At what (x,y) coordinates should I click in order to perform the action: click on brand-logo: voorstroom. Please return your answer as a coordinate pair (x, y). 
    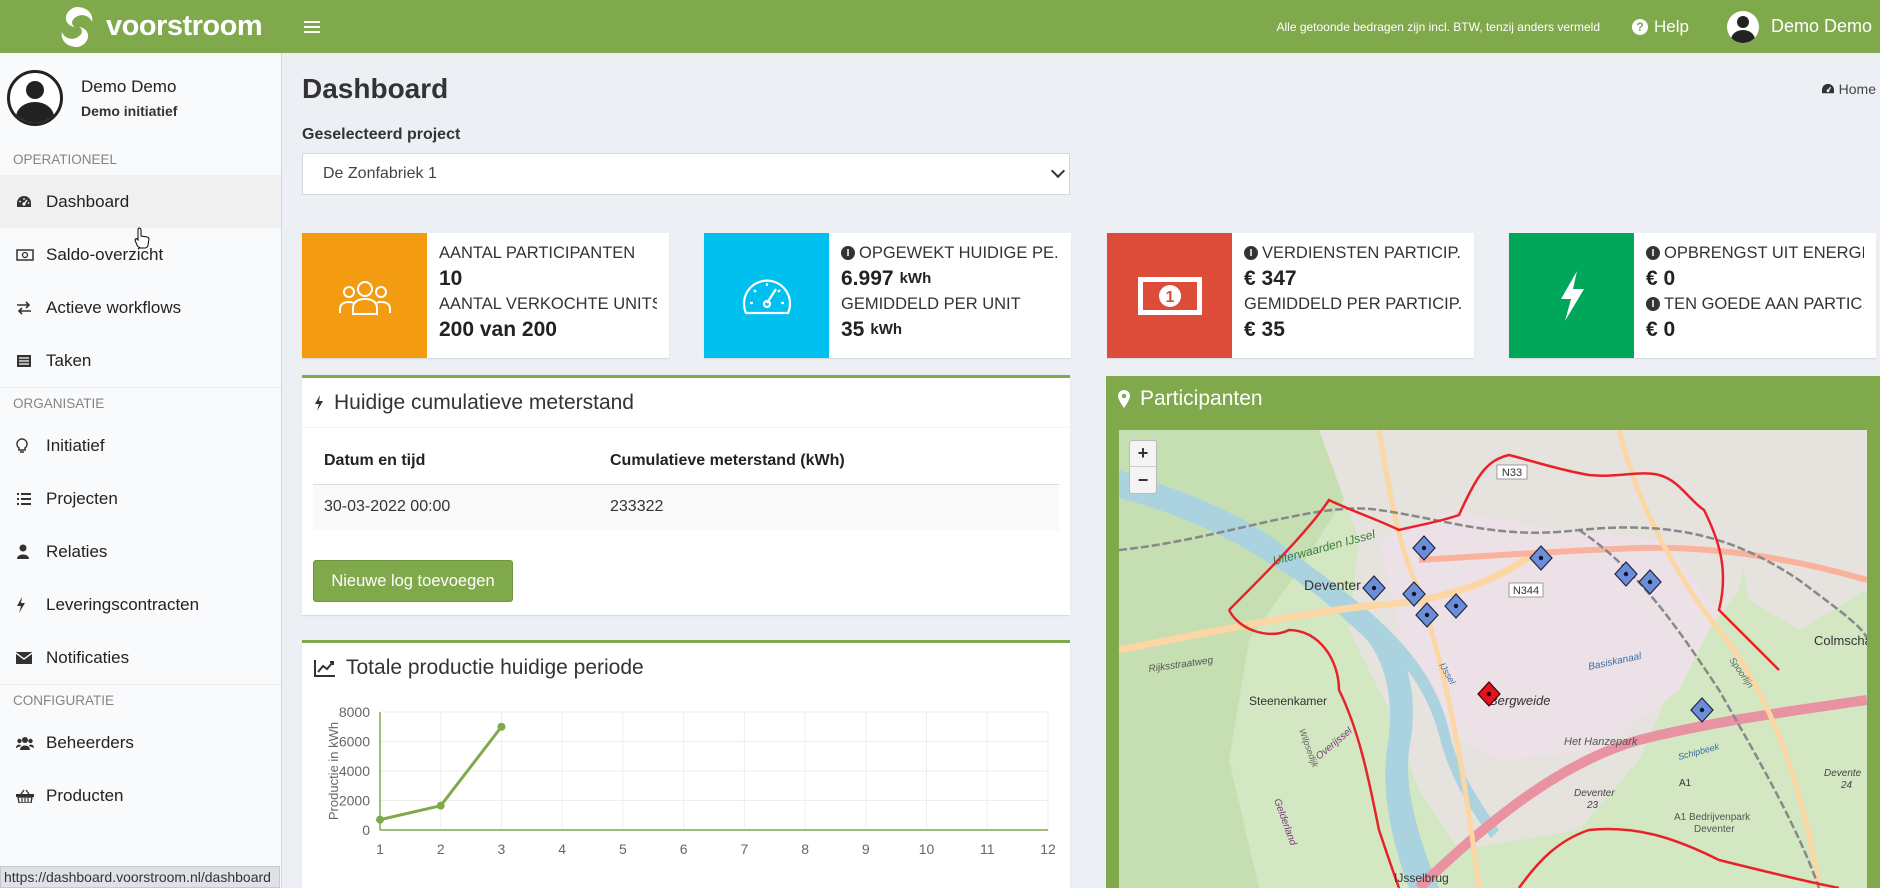
    Looking at the image, I should click on (141, 26).